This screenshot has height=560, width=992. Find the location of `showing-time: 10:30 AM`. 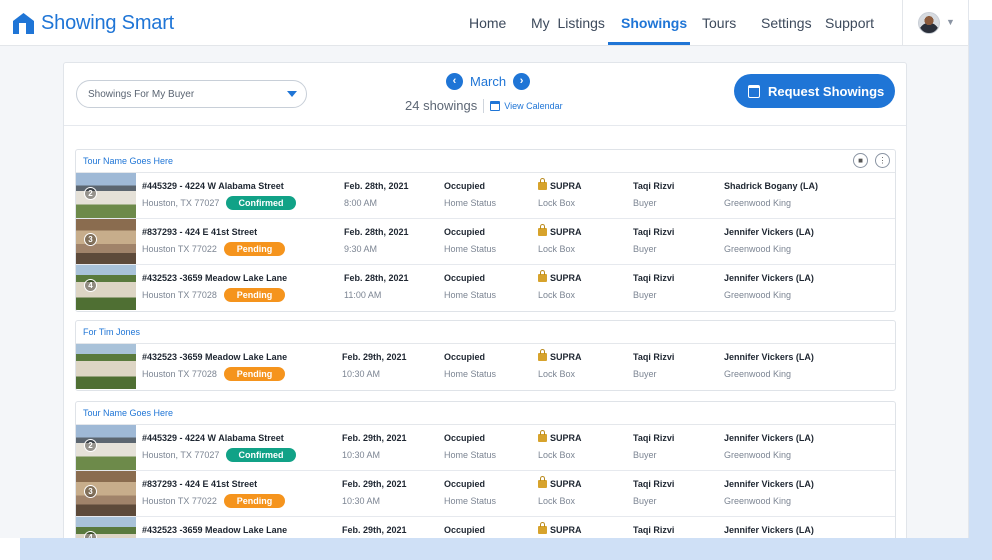

showing-time: 10:30 AM is located at coordinates (361, 501).